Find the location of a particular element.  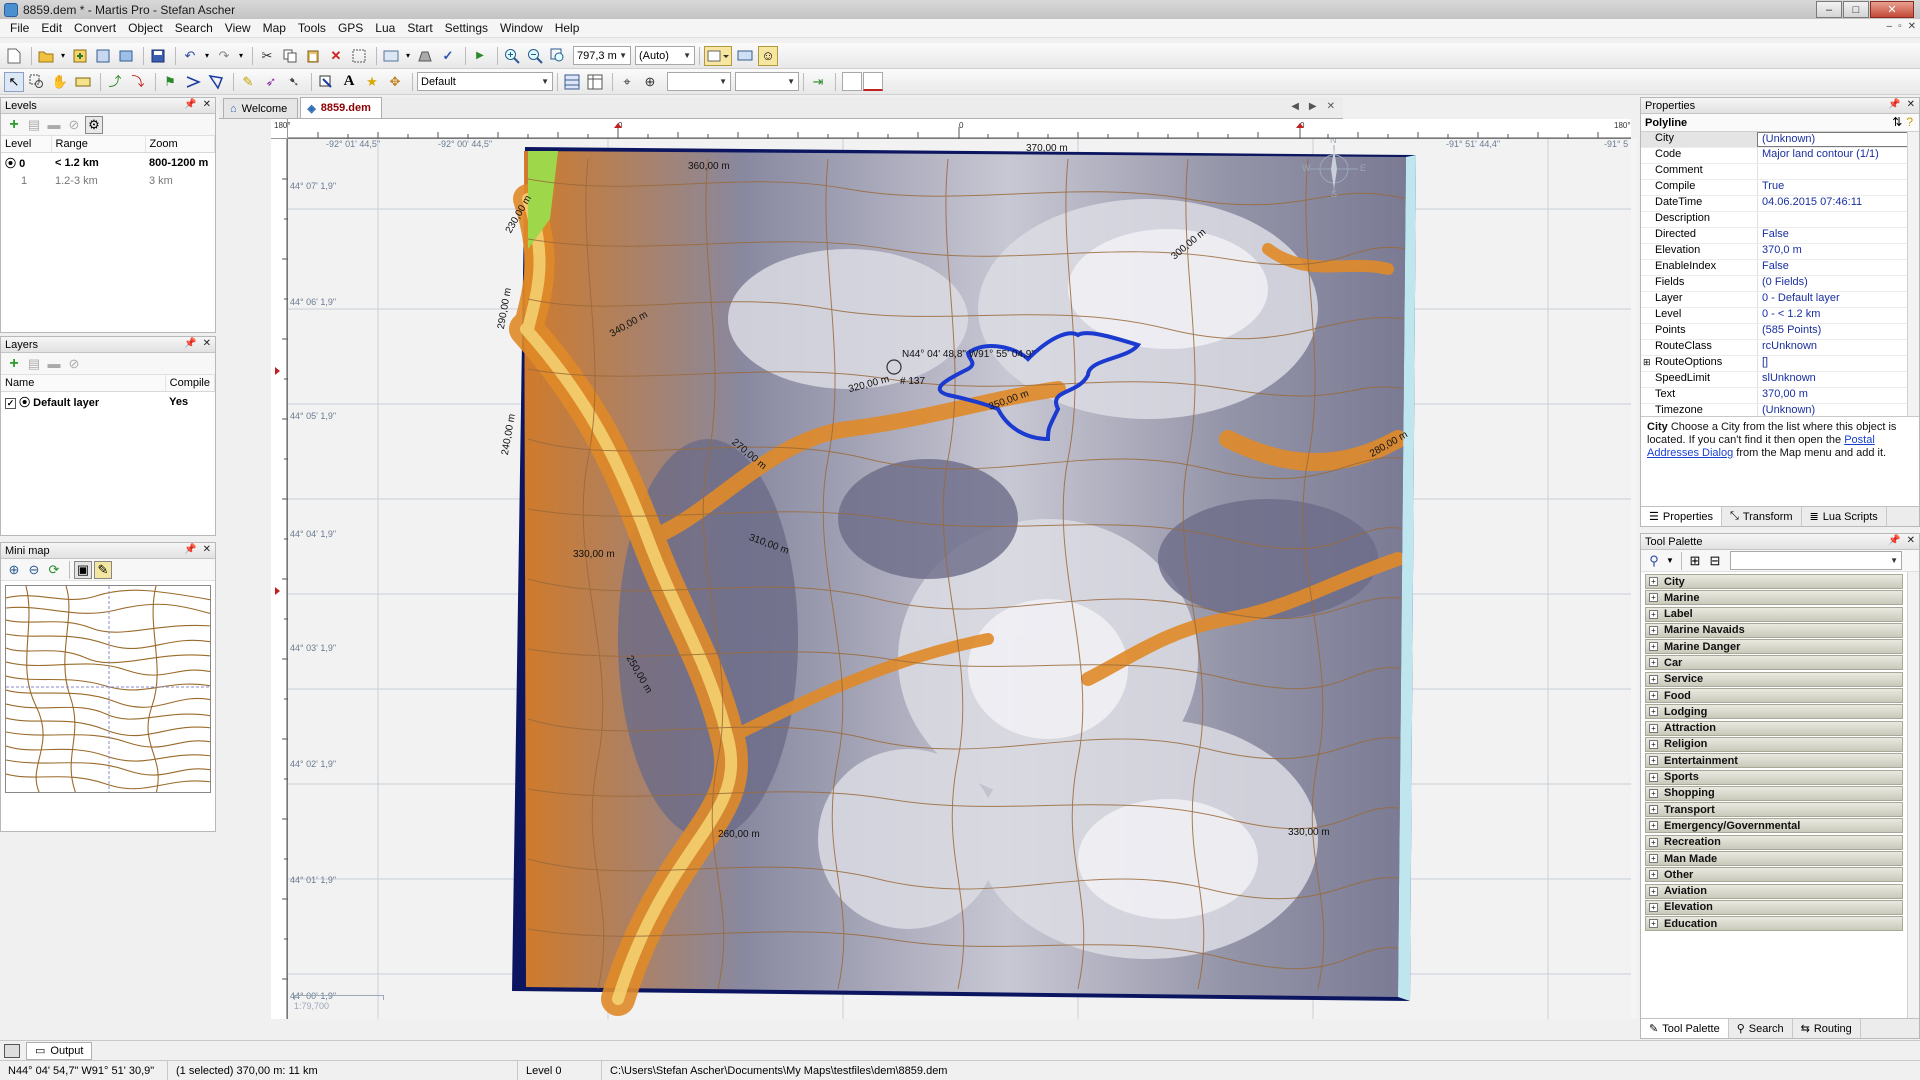

property-value: 04.06.2015 07:46:11 is located at coordinates (1838, 203).